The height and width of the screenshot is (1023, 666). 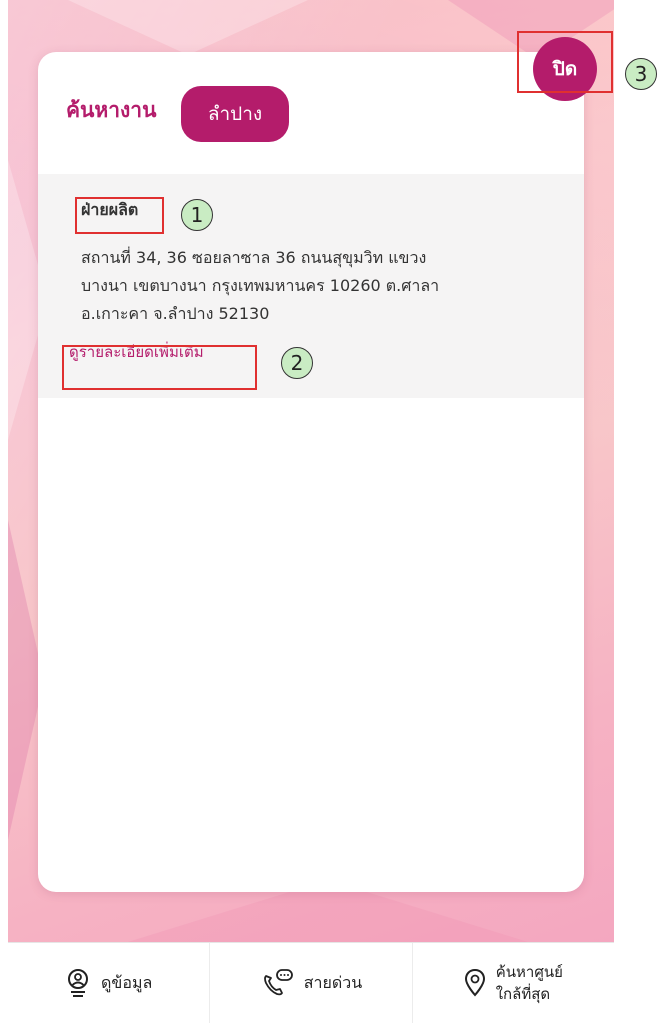 I want to click on user-info-icon, so click(x=78, y=983).